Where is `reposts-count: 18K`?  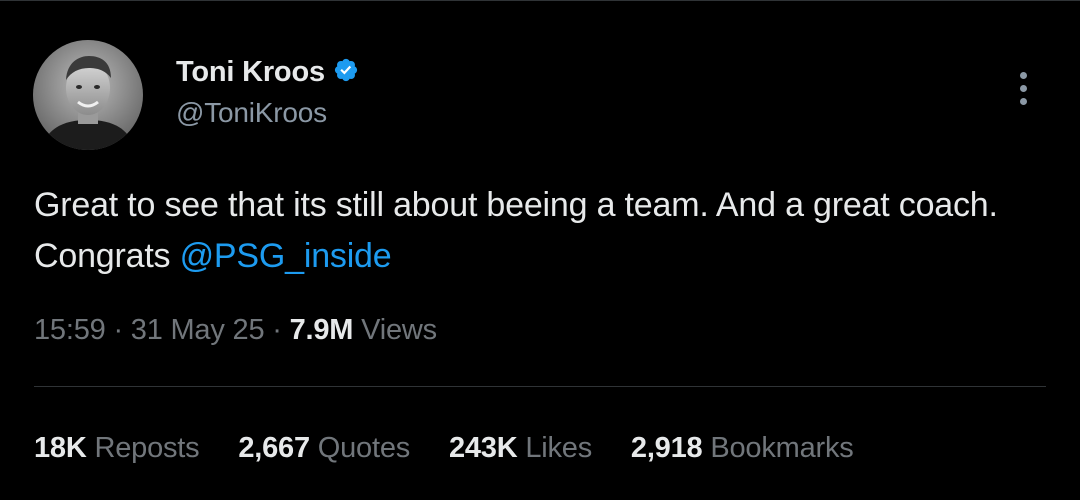 reposts-count: 18K is located at coordinates (60, 448).